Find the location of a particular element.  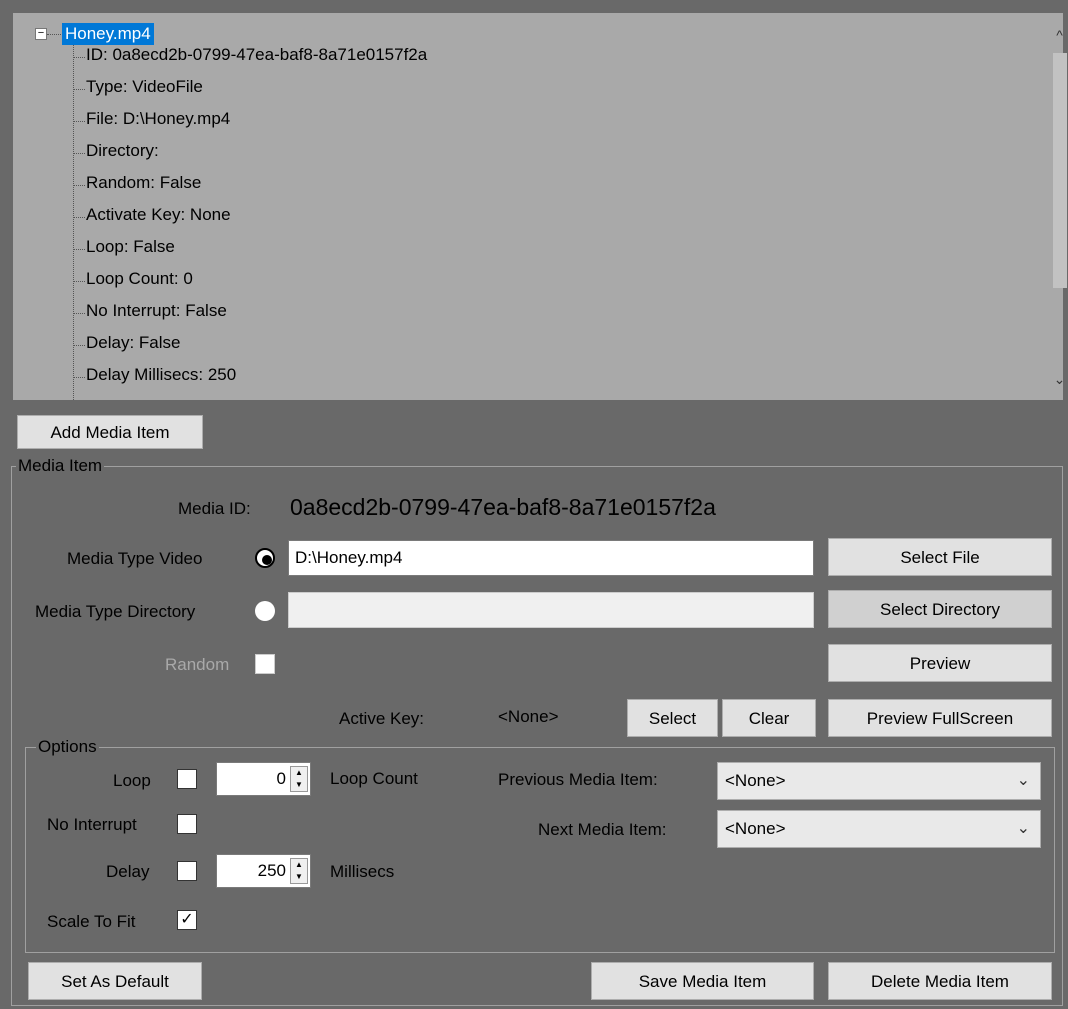

loop-label: Loop is located at coordinates (132, 780).